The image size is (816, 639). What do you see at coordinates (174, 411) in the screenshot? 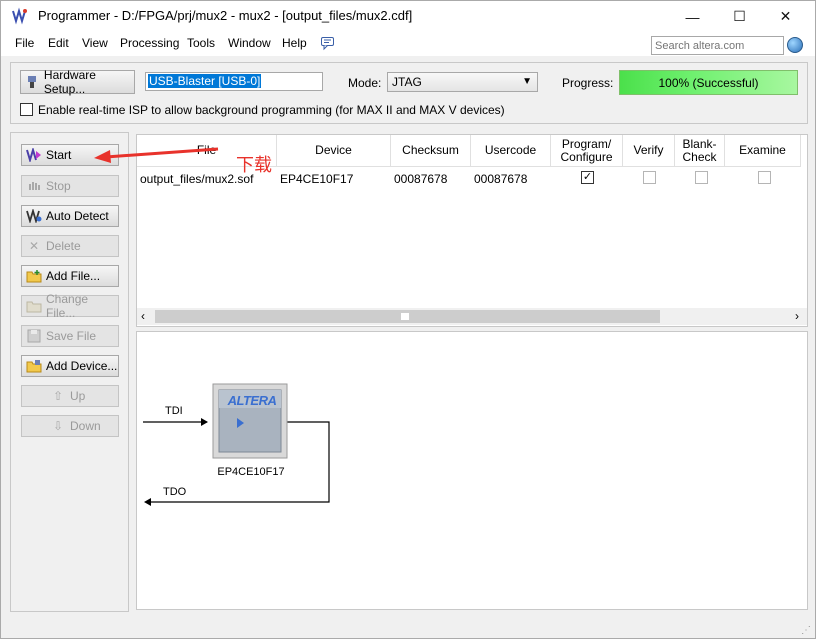
I see `tdi-label: TDI` at bounding box center [174, 411].